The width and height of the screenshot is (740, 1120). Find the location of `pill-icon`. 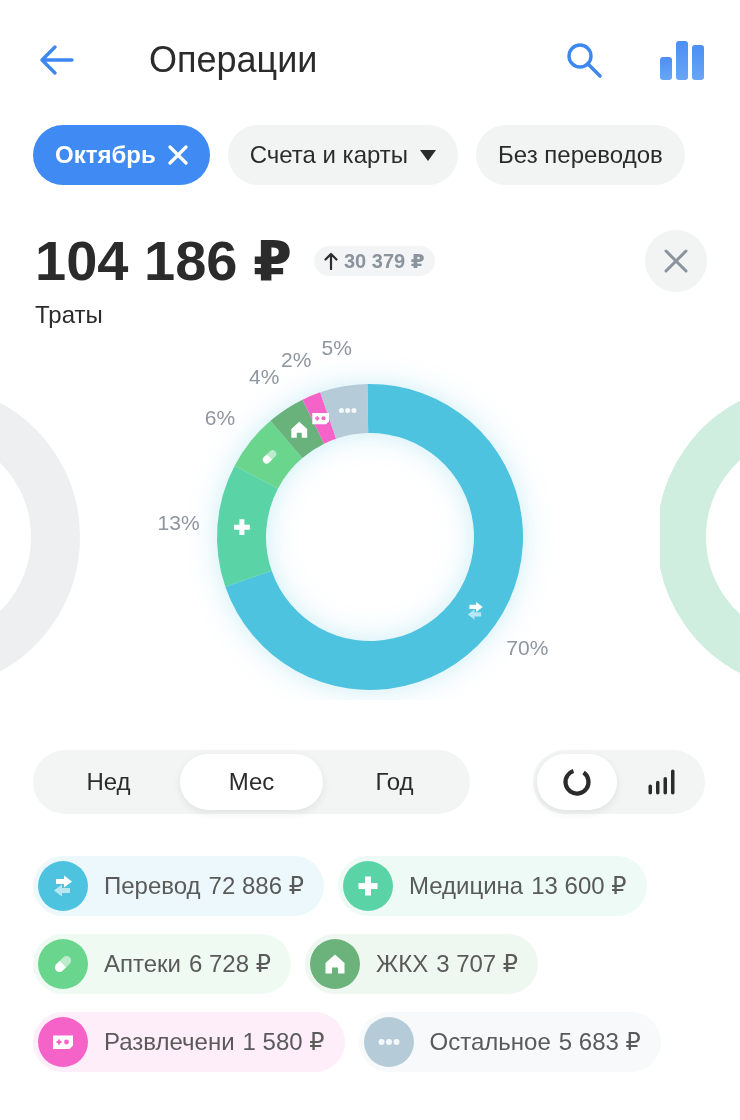

pill-icon is located at coordinates (269, 457).